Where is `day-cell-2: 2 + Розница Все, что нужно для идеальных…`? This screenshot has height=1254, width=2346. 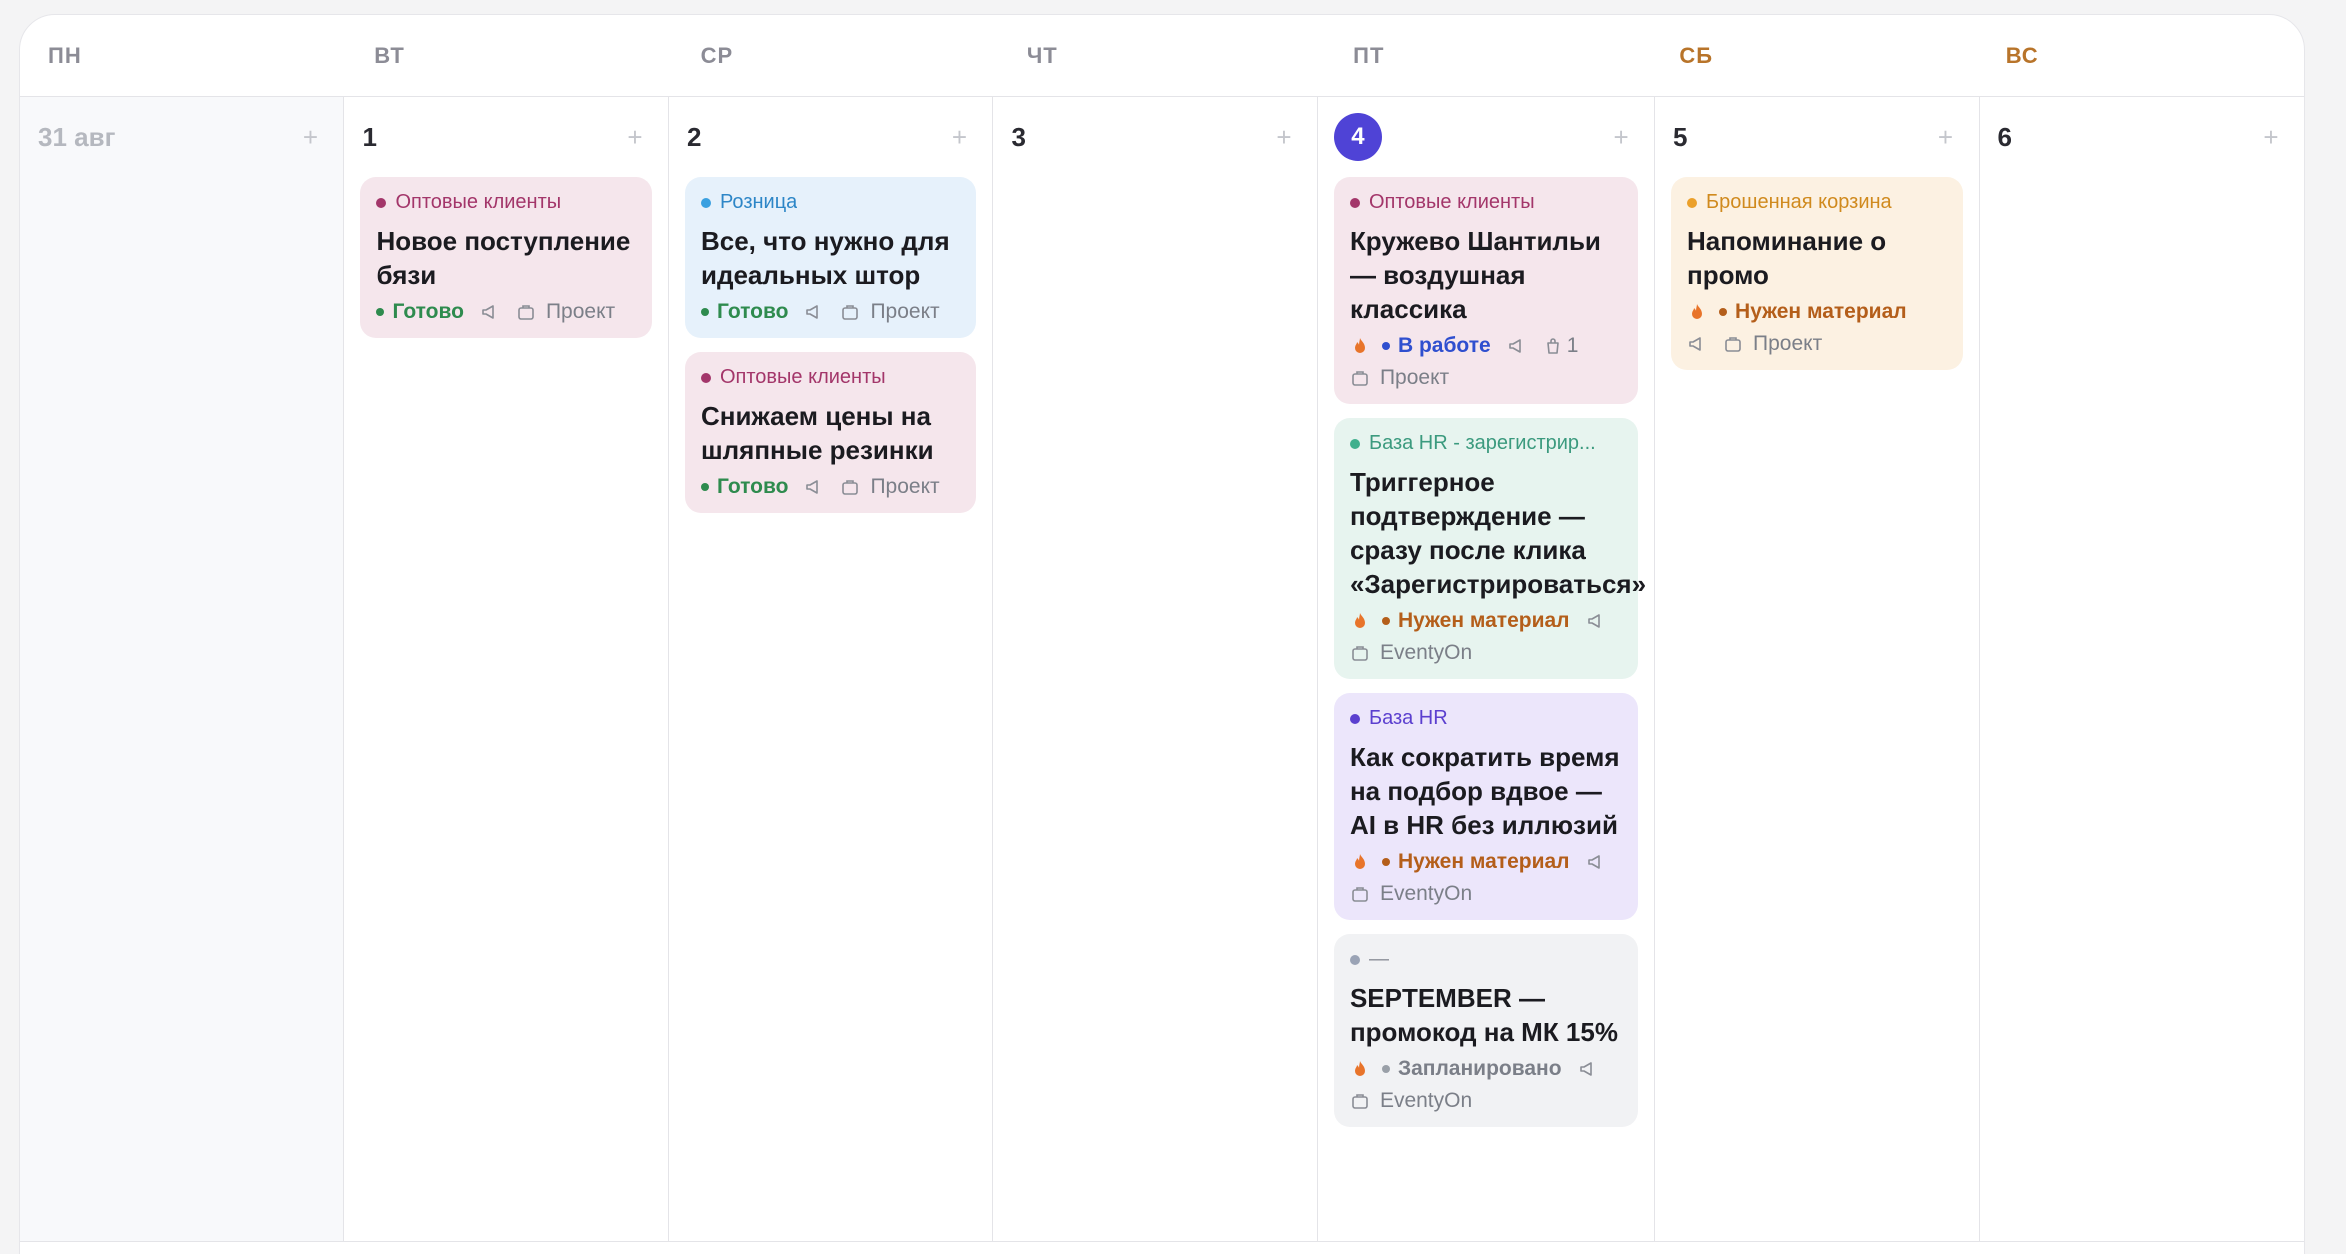
day-cell-2: 2 + Розница Все, что нужно для идеальных… is located at coordinates (831, 669).